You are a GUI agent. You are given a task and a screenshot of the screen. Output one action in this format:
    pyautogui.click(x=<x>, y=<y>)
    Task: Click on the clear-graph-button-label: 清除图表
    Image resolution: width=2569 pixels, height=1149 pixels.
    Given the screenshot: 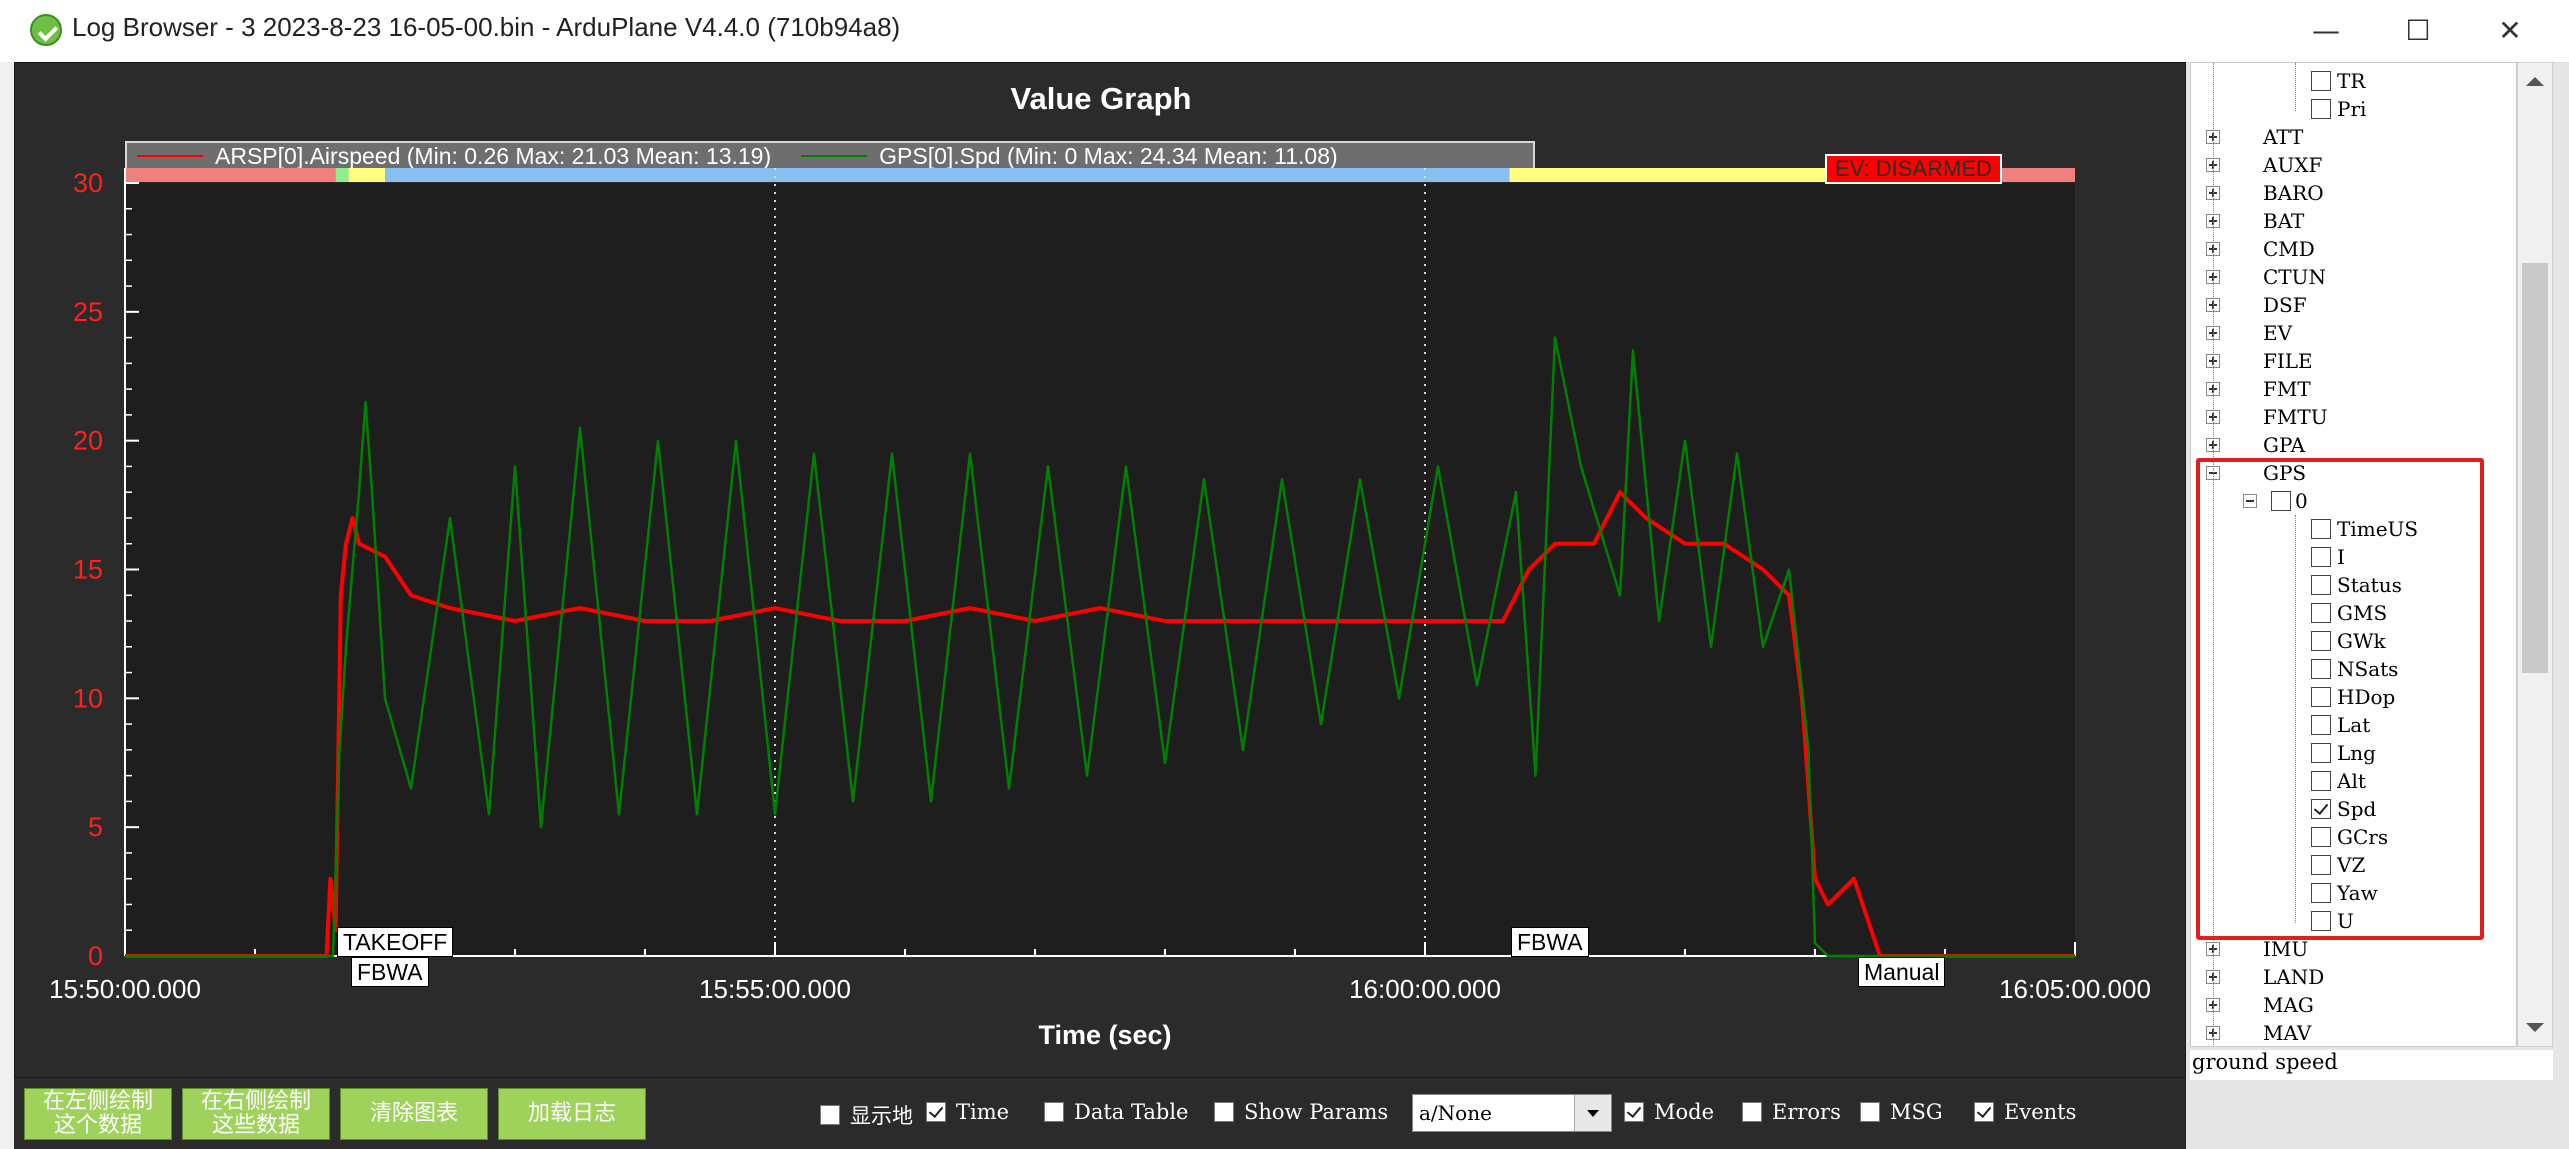 What is the action you would take?
    pyautogui.click(x=413, y=1113)
    